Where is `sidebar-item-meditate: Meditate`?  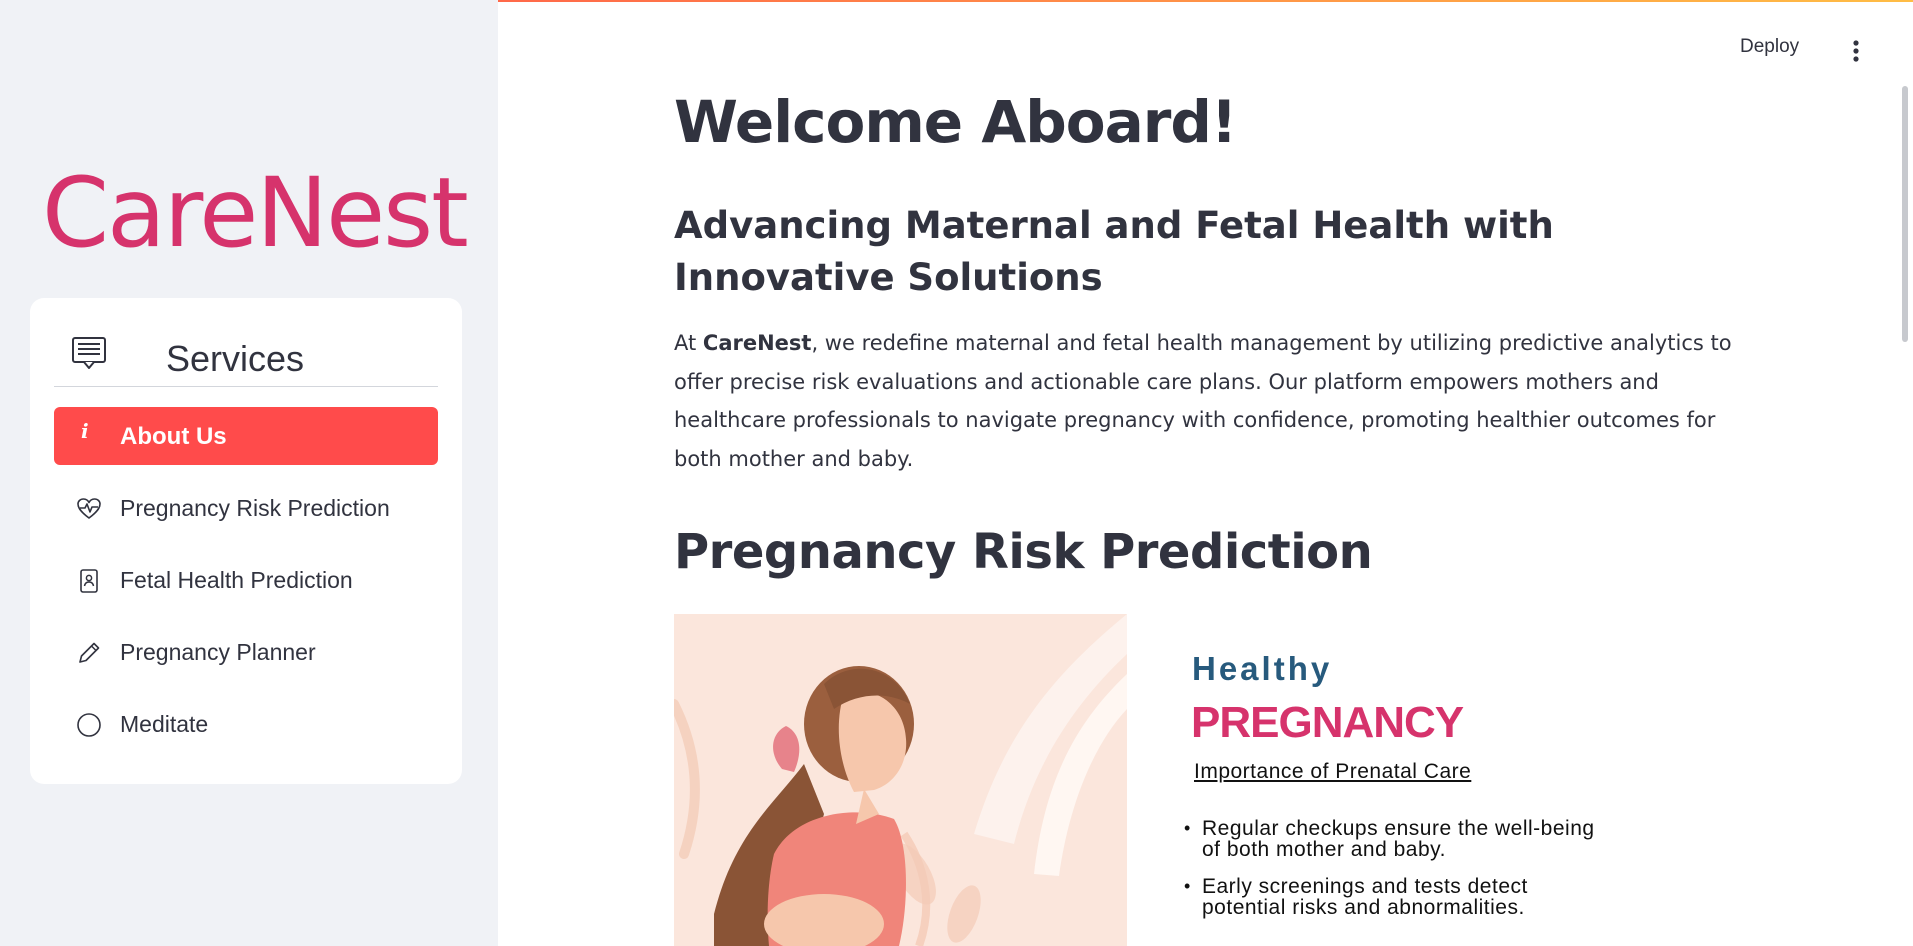 sidebar-item-meditate: Meditate is located at coordinates (246, 724).